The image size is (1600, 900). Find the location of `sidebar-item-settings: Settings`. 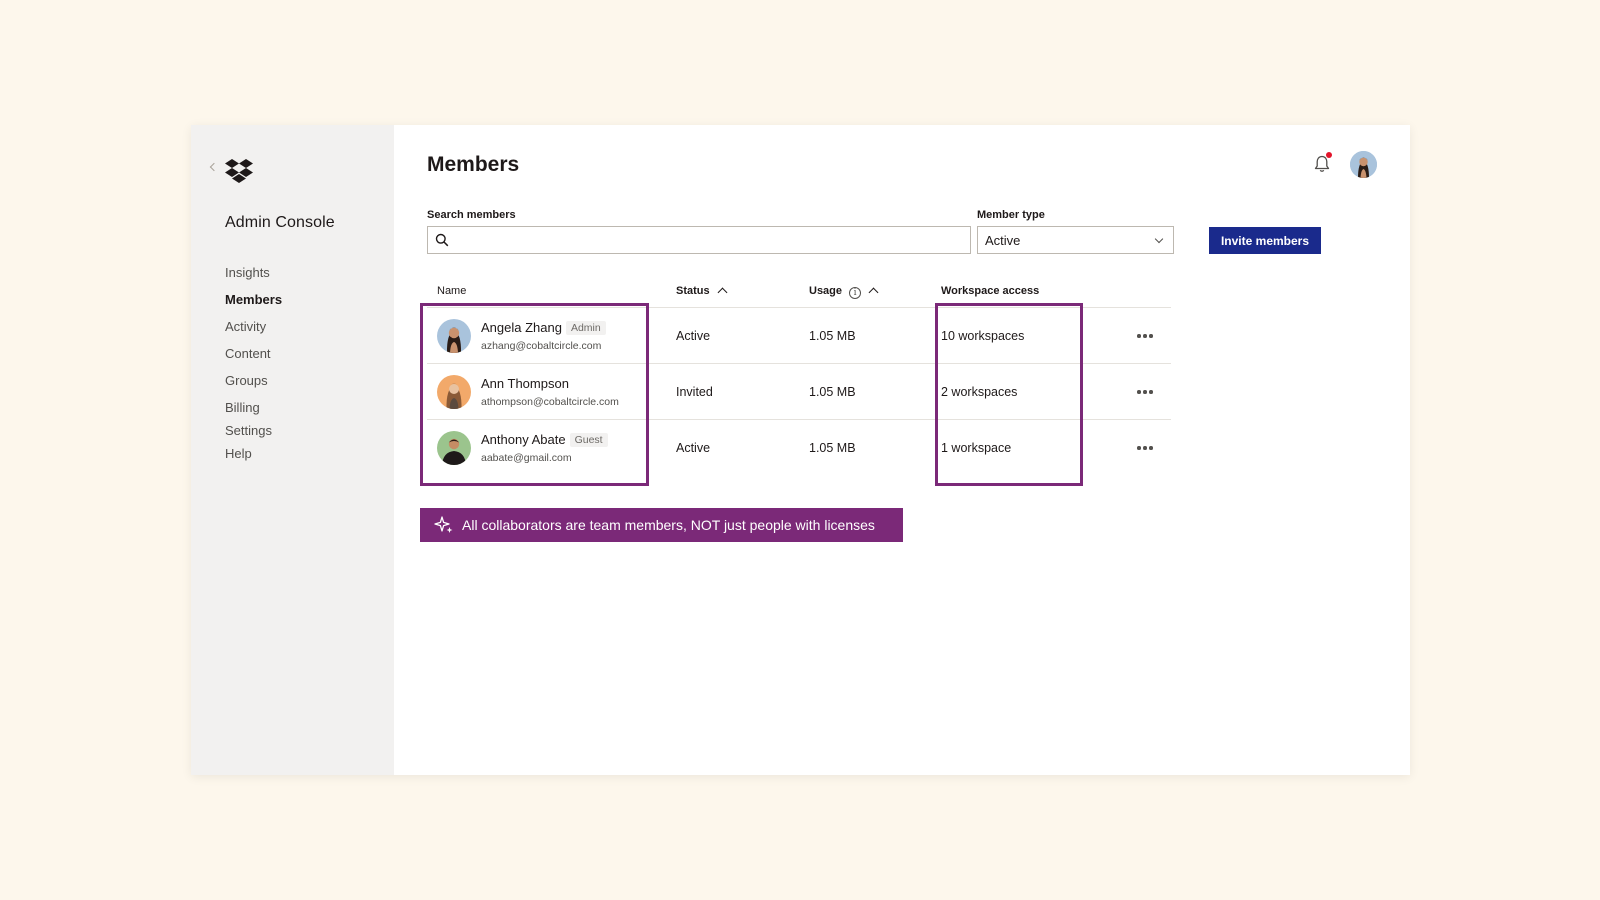

sidebar-item-settings: Settings is located at coordinates (253, 434).